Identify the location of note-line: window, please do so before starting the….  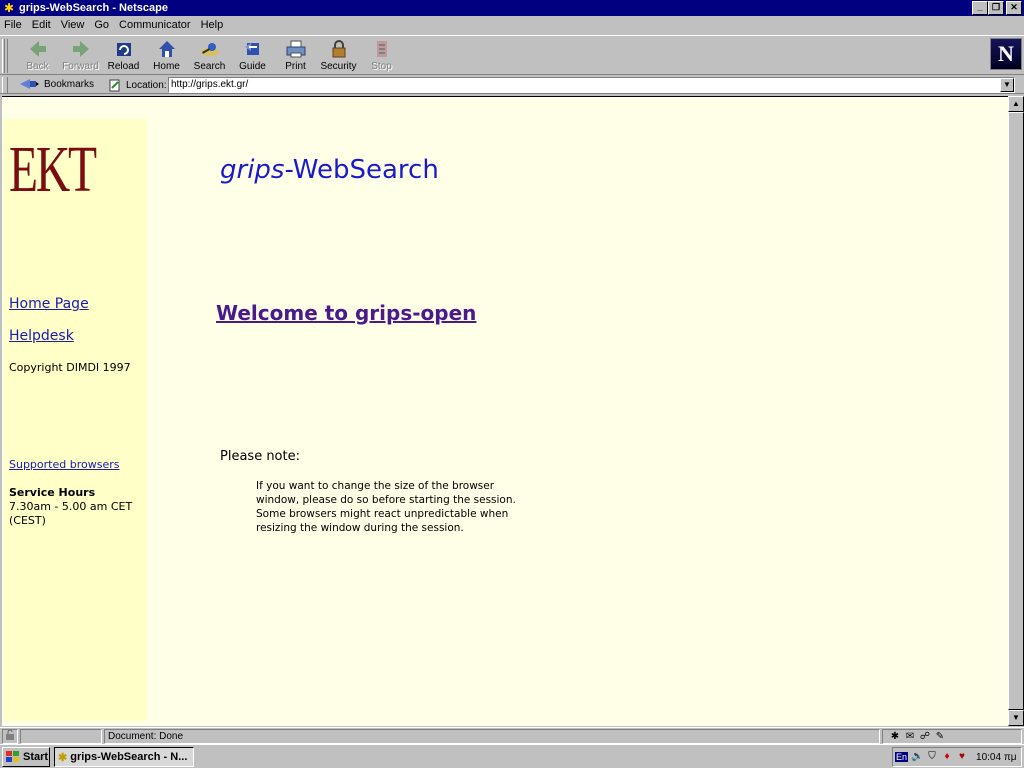
(386, 500).